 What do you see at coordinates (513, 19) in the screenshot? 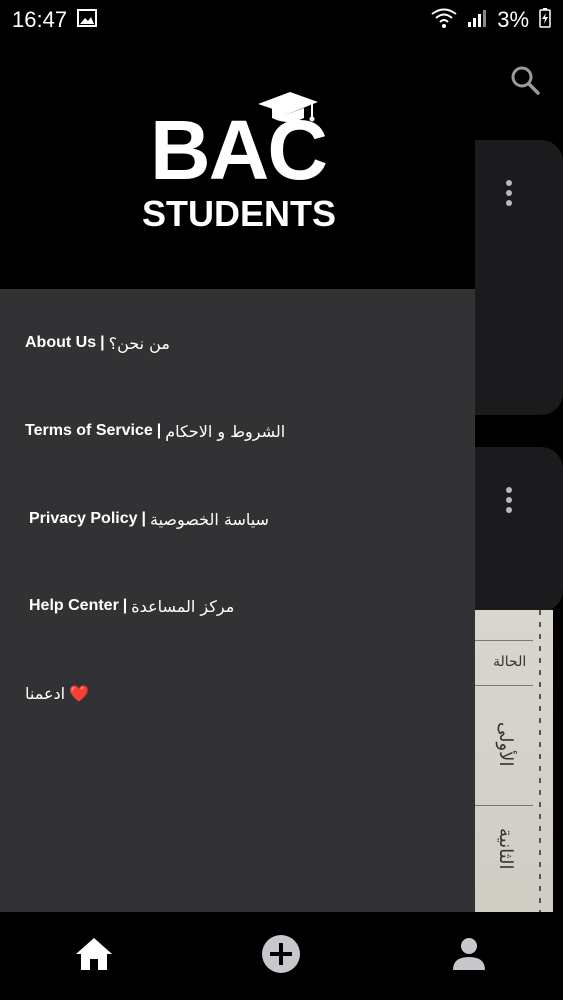
I see `battery-percent: 3%` at bounding box center [513, 19].